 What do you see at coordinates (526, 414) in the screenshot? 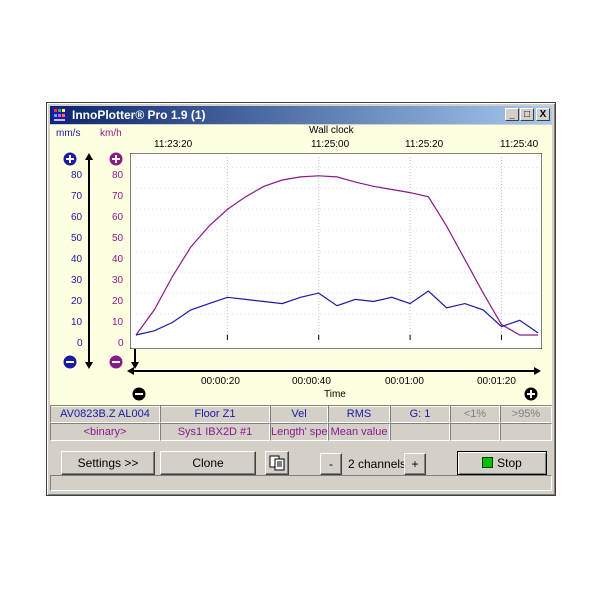
I see `status-cell: >95%` at bounding box center [526, 414].